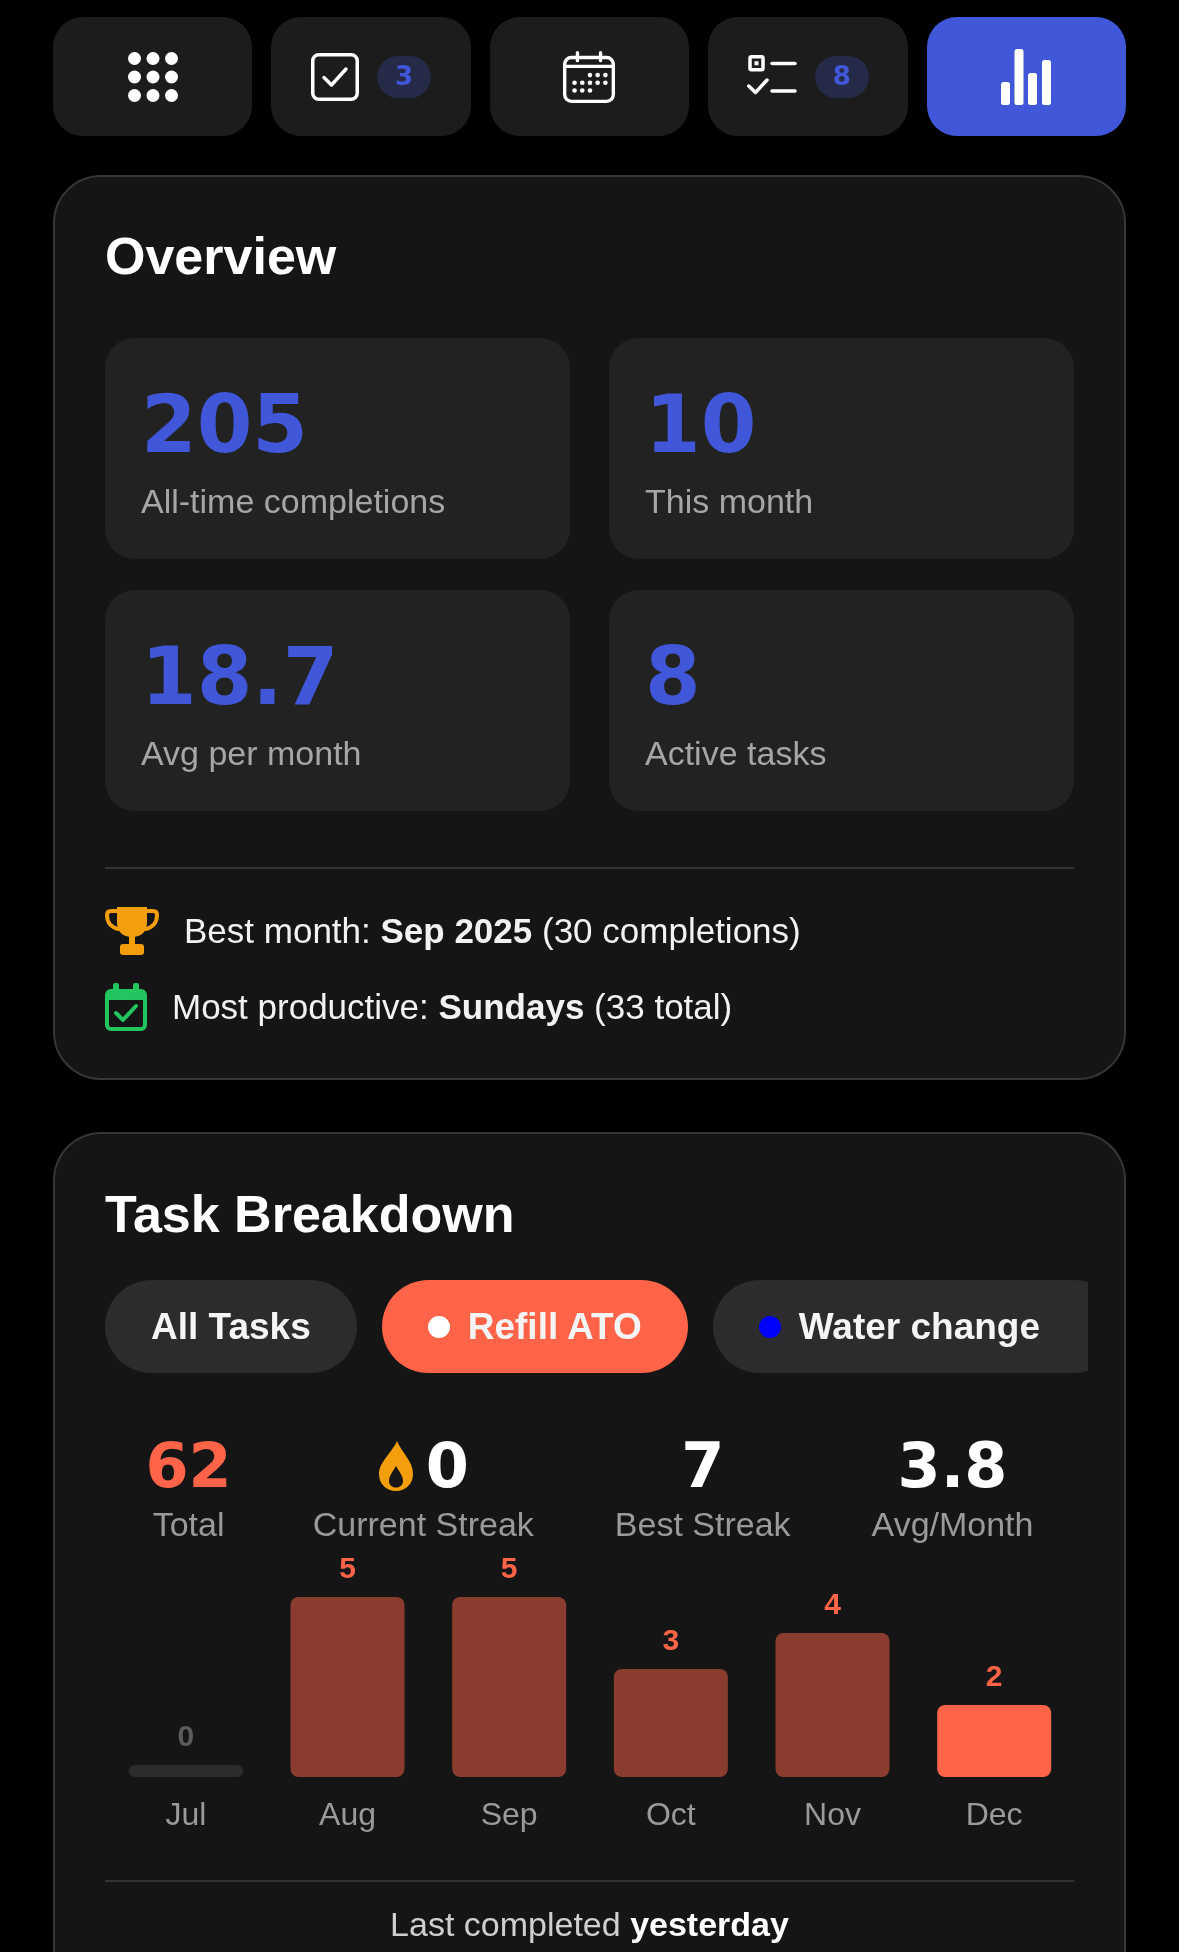 The width and height of the screenshot is (1179, 1952). Describe the element at coordinates (729, 501) in the screenshot. I see `stat-label: This month` at that location.